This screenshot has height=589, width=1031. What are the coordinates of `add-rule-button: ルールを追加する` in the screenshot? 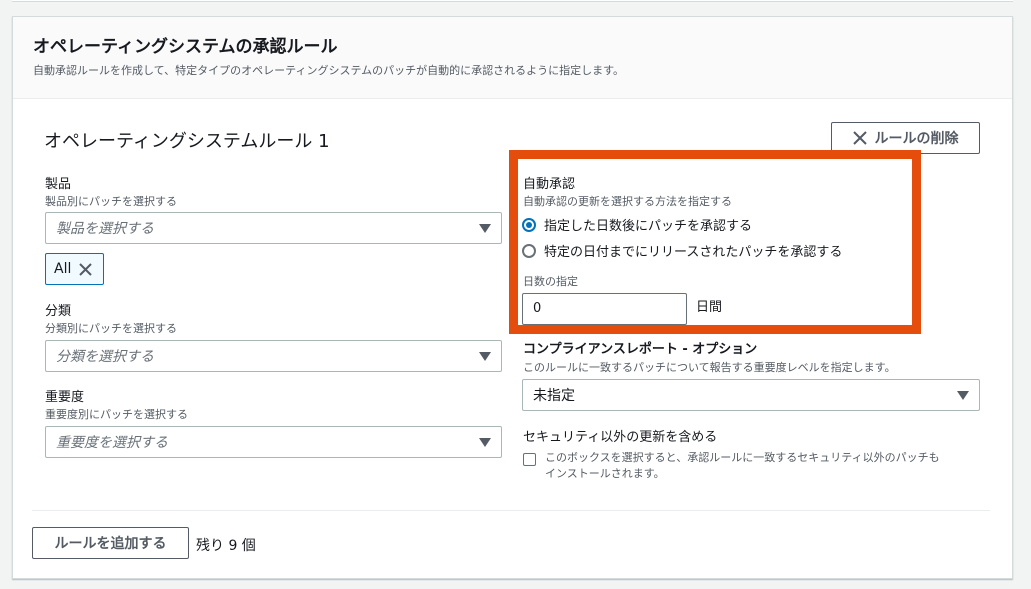 It's located at (110, 543).